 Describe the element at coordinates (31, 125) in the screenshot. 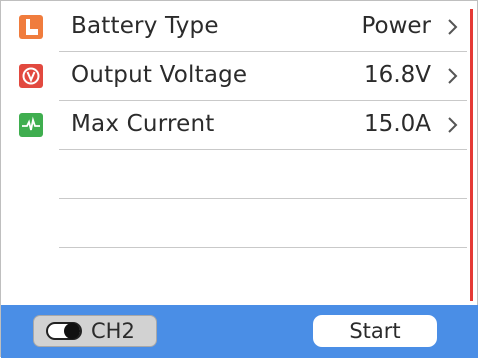

I see `current-waveform-icon` at that location.